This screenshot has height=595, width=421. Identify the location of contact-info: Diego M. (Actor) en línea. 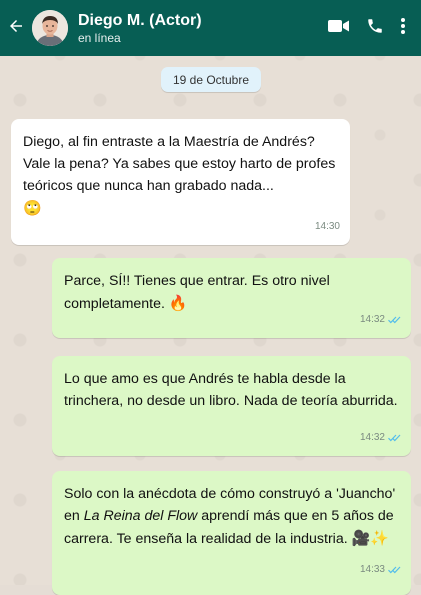
(199, 28).